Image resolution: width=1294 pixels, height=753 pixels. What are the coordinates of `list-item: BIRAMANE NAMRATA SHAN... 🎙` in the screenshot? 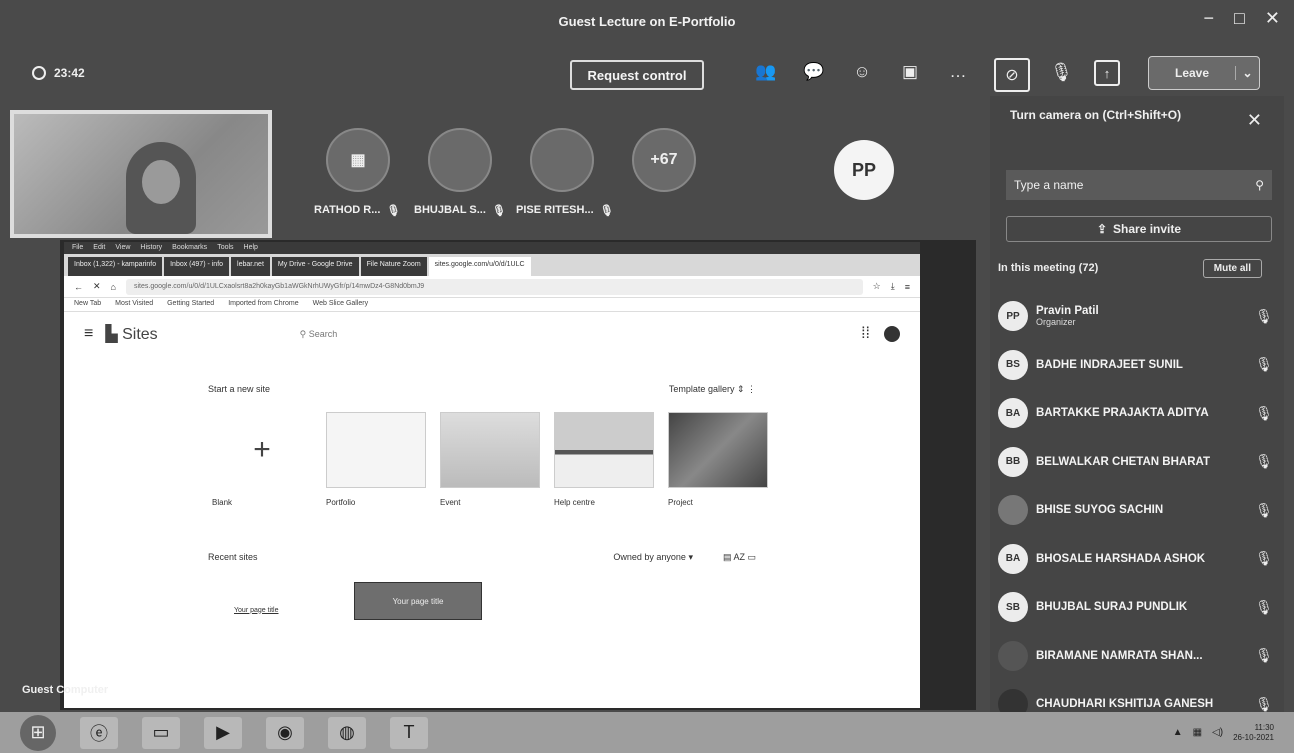 It's located at (1136, 656).